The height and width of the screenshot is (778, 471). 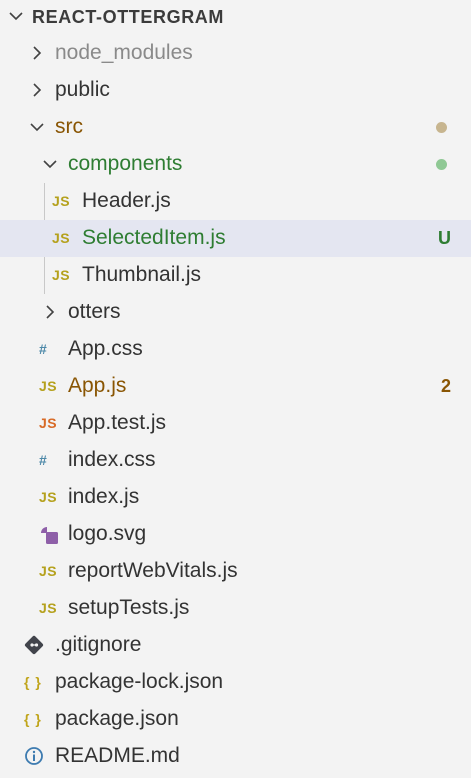 I want to click on problems-count-badge: 2, so click(x=445, y=386).